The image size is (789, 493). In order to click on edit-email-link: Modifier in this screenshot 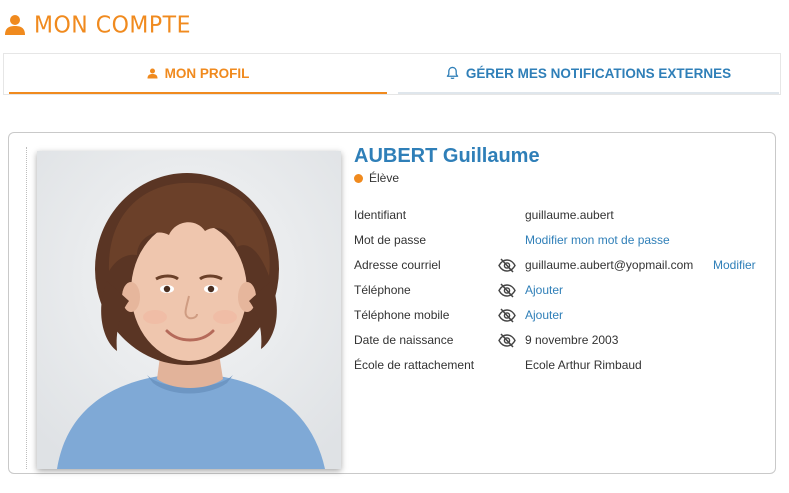, I will do `click(734, 265)`.